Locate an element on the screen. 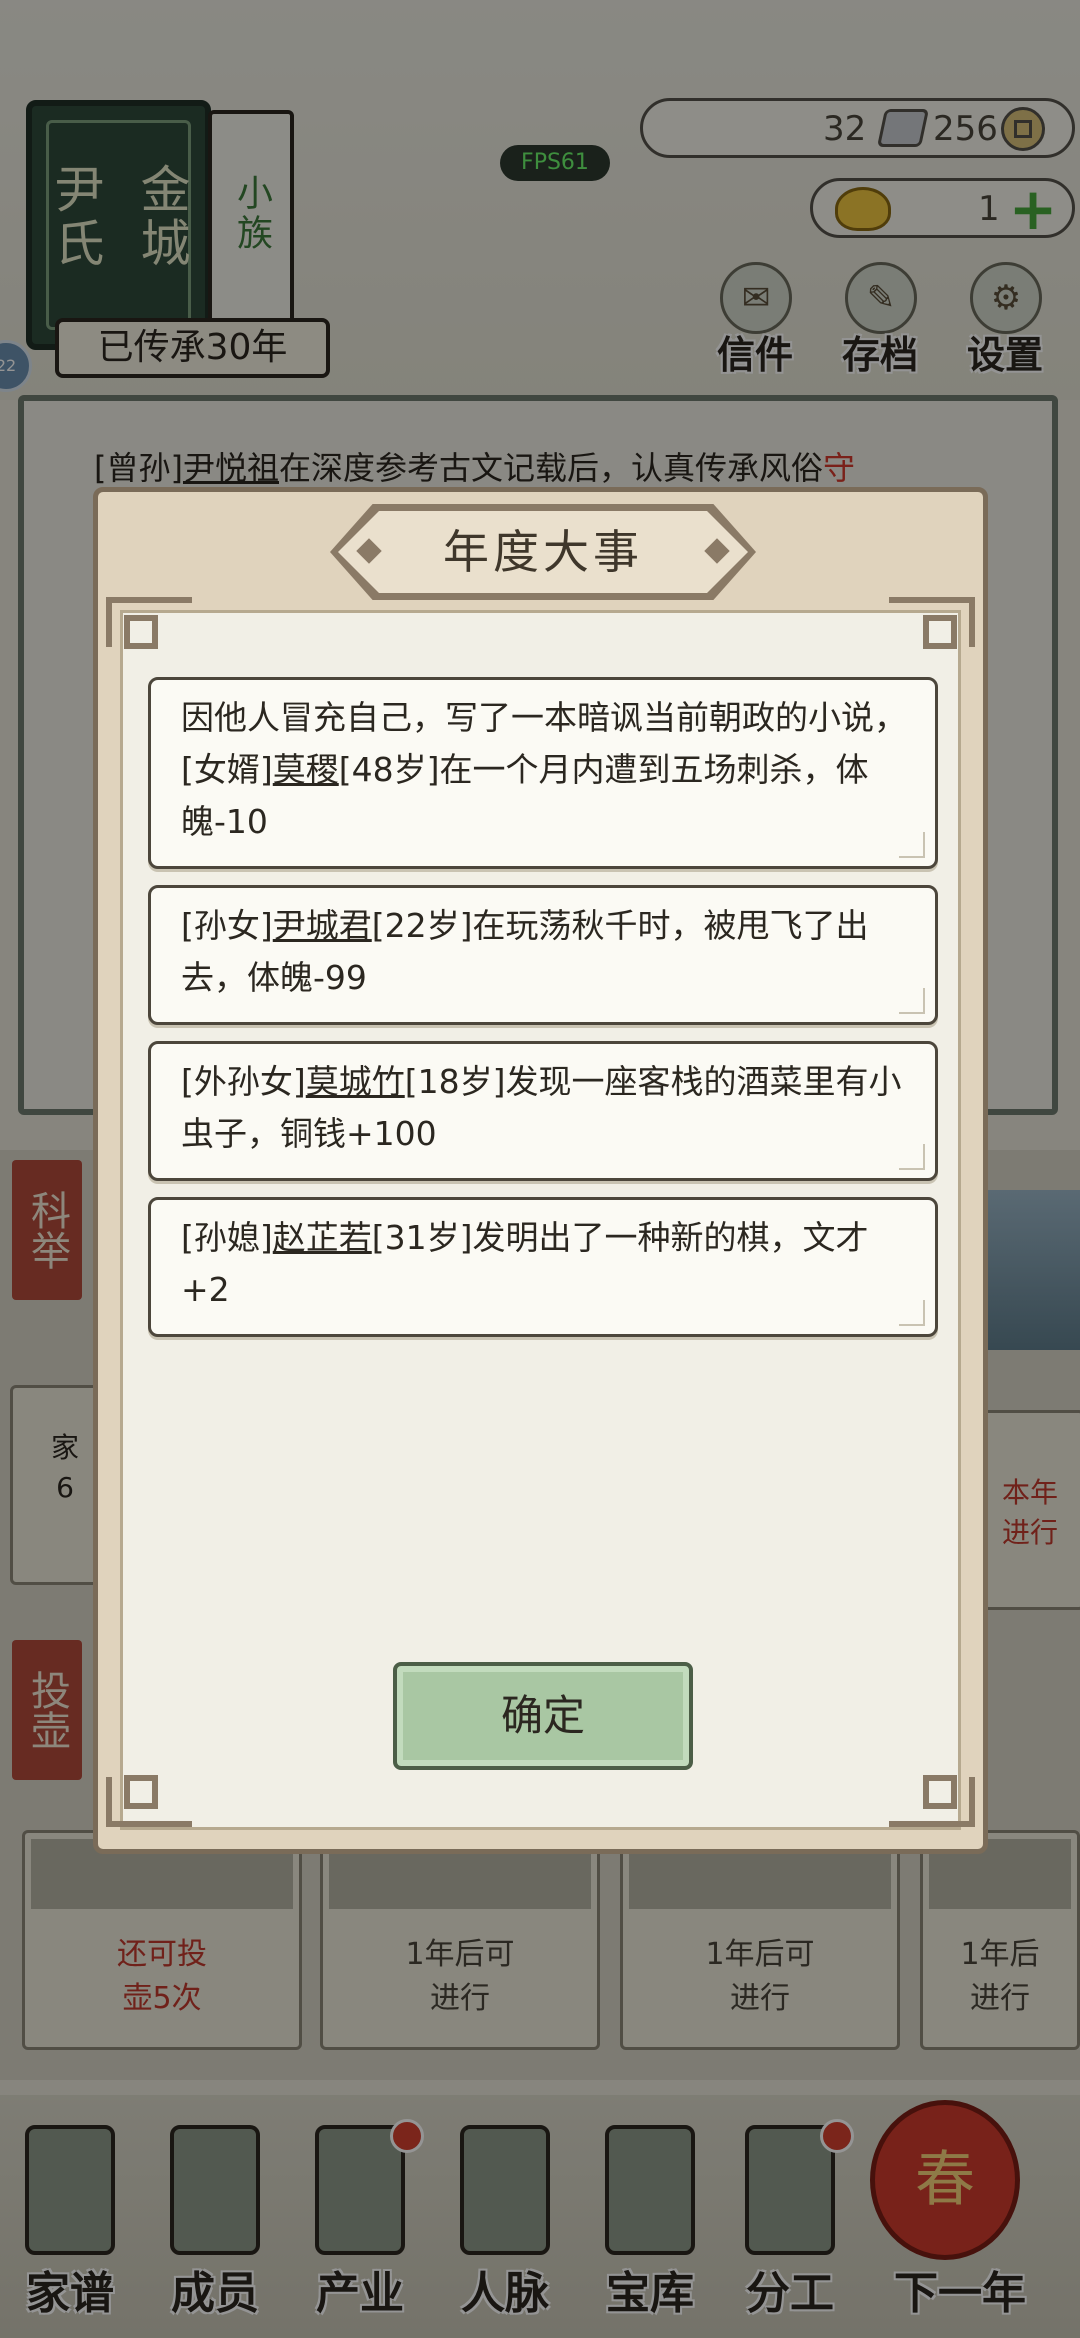 The image size is (1080, 2338). dialog-title: 年度大事 is located at coordinates (543, 552).